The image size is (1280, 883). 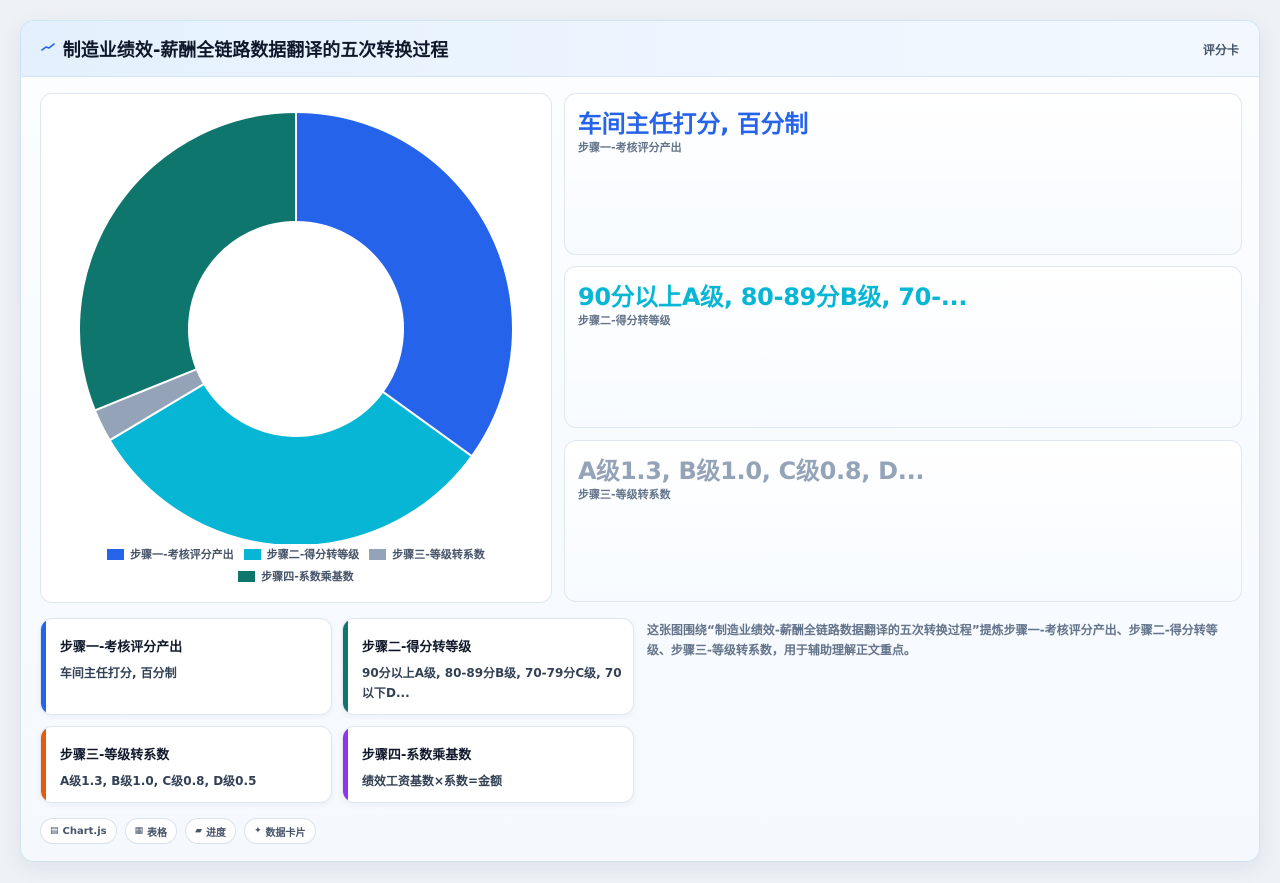 I want to click on legend-item: 步骤二-得分转等级, so click(x=301, y=554).